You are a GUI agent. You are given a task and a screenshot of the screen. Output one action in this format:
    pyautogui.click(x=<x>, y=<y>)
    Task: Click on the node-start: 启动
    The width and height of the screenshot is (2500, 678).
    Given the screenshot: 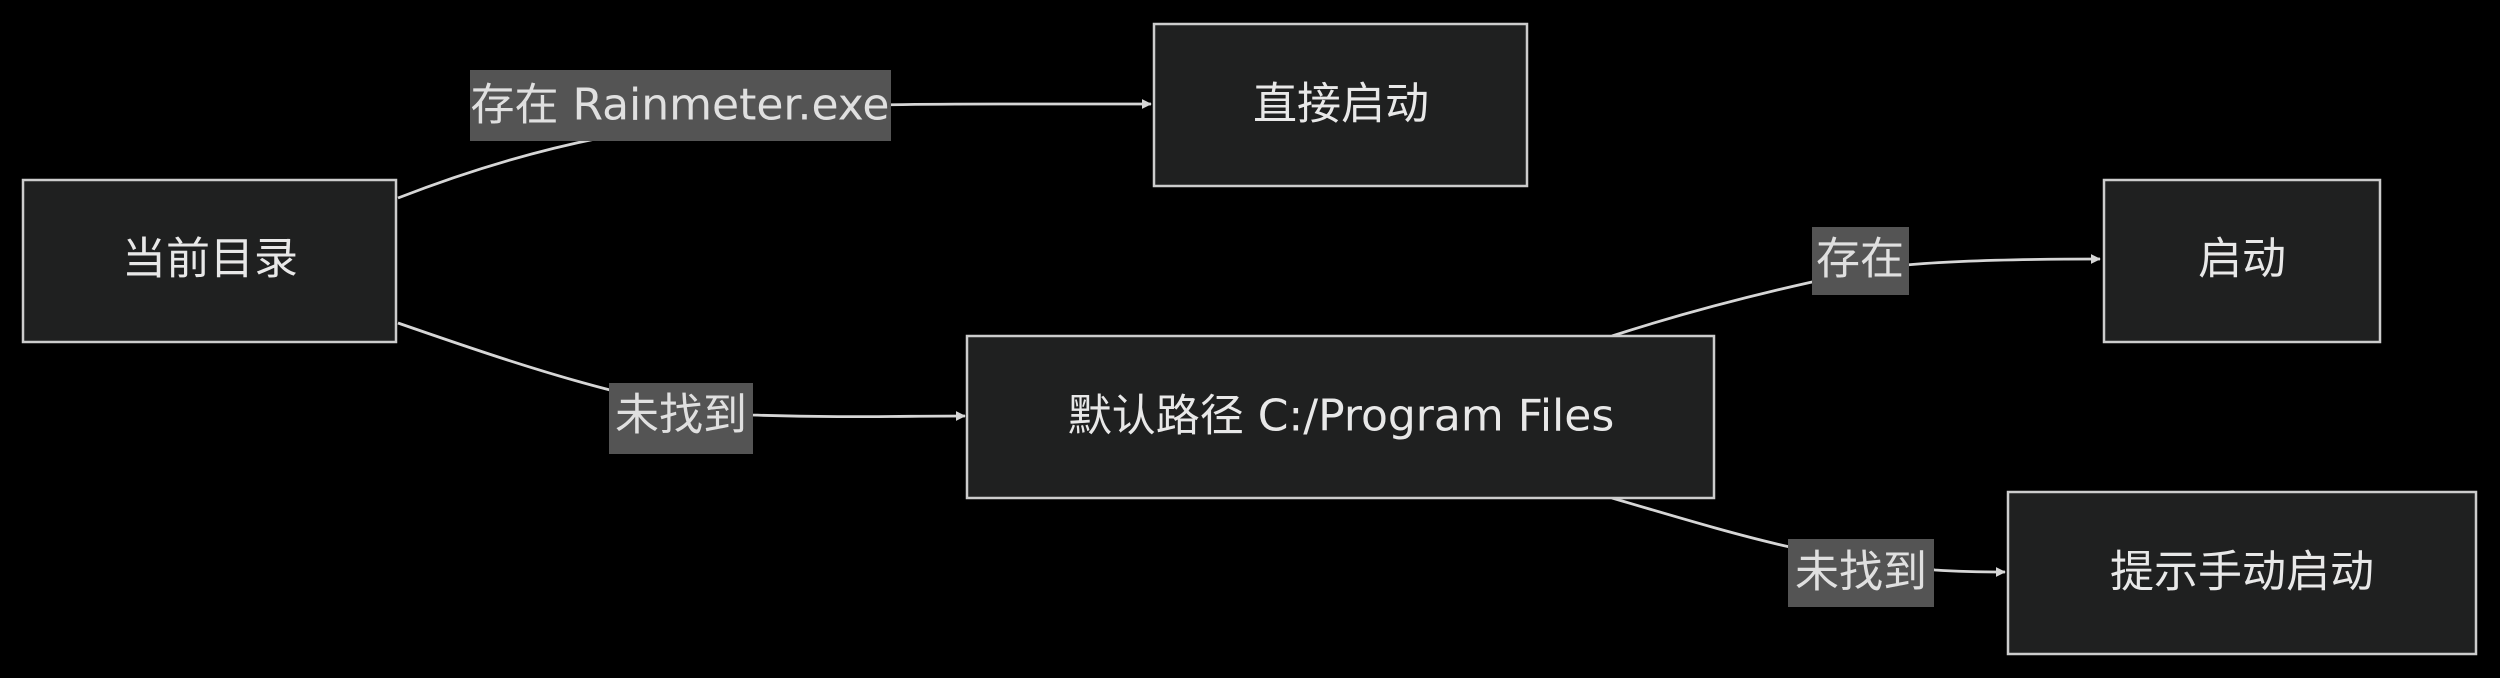 What is the action you would take?
    pyautogui.click(x=2242, y=261)
    